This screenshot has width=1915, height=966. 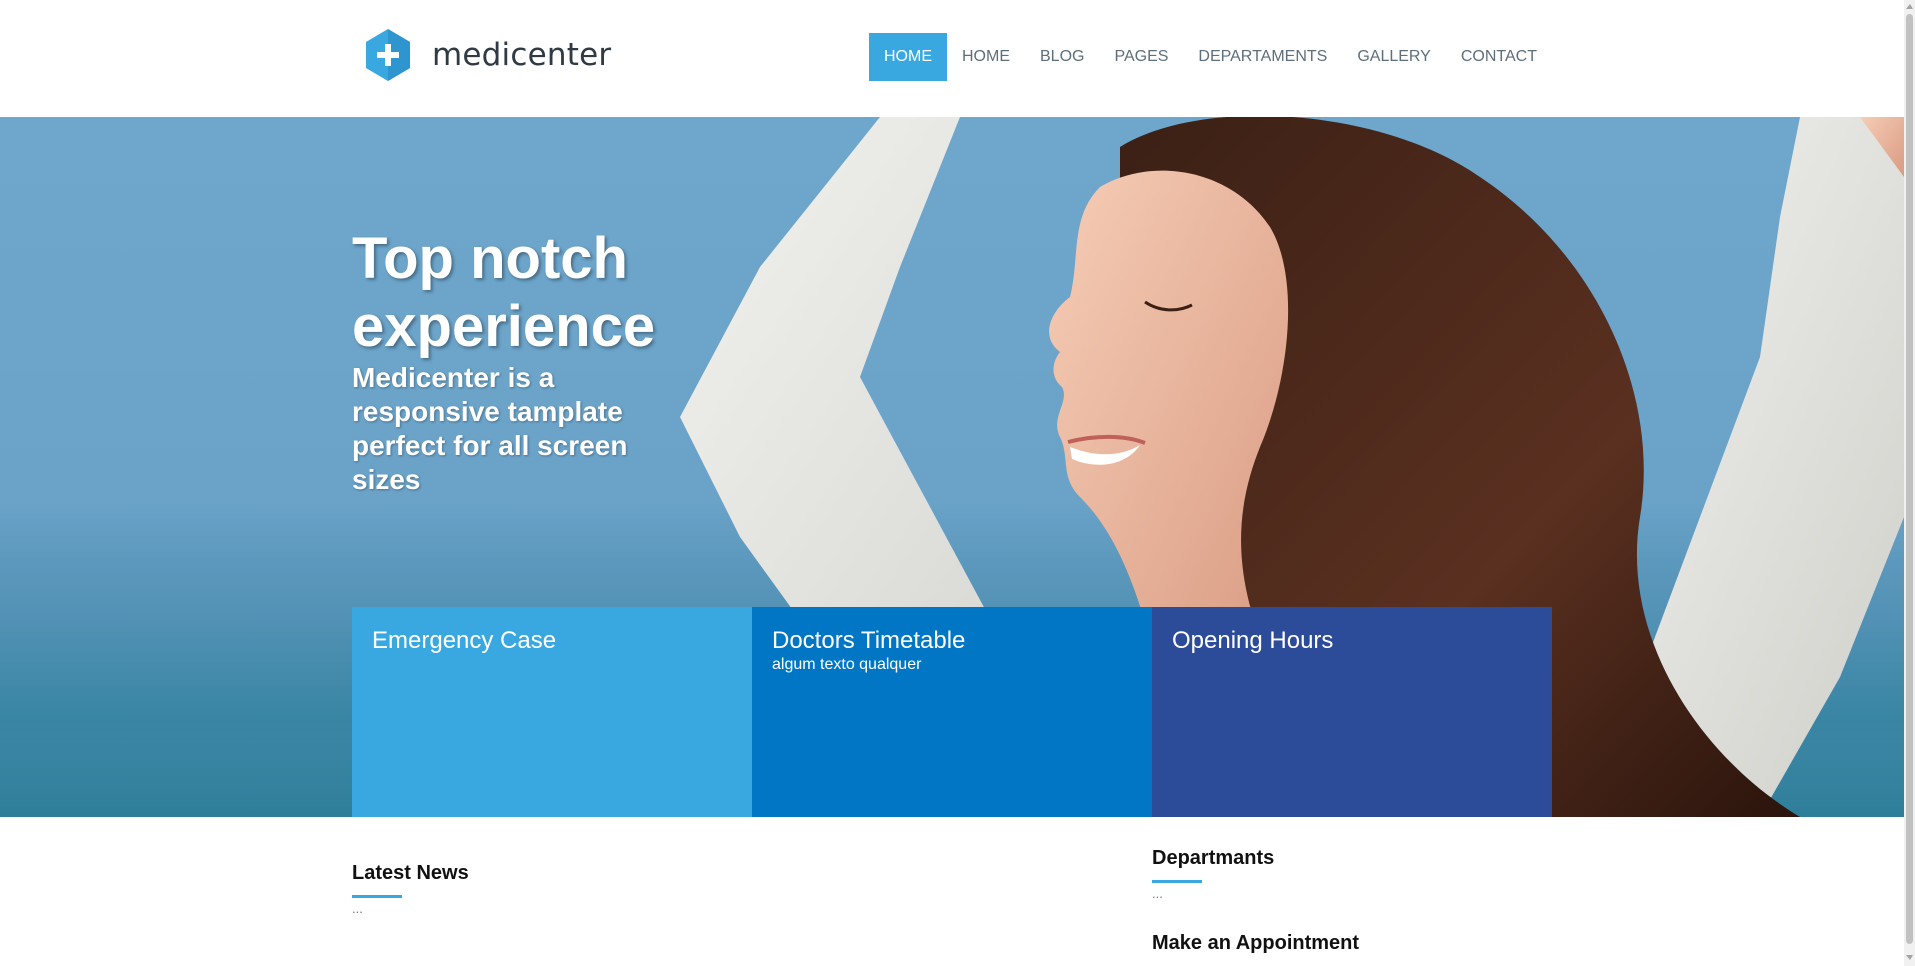 I want to click on scroll-down-icon, so click(x=1909, y=957).